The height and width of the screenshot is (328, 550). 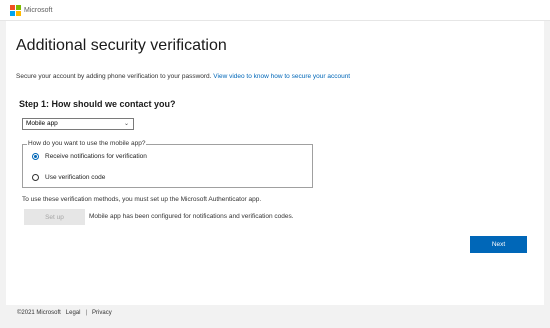 I want to click on brand-name: Microsoft, so click(x=38, y=10).